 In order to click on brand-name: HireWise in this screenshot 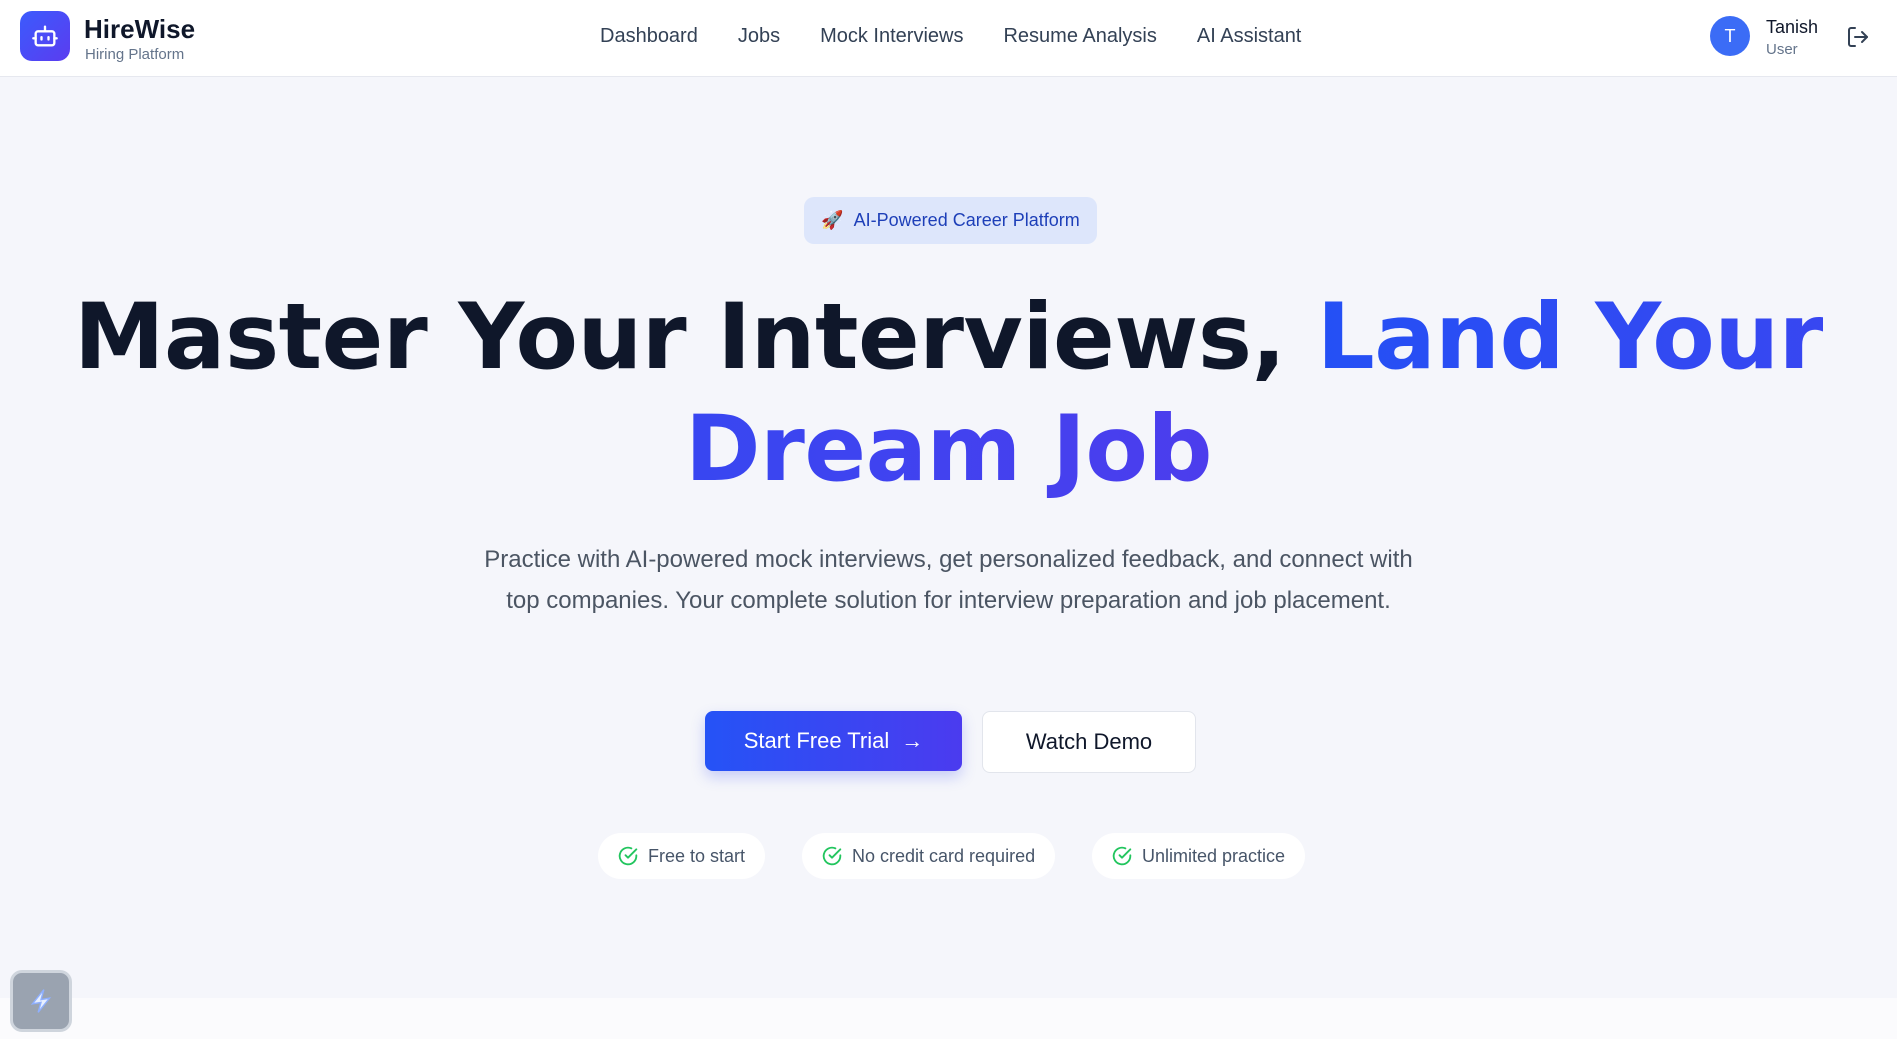, I will do `click(139, 29)`.